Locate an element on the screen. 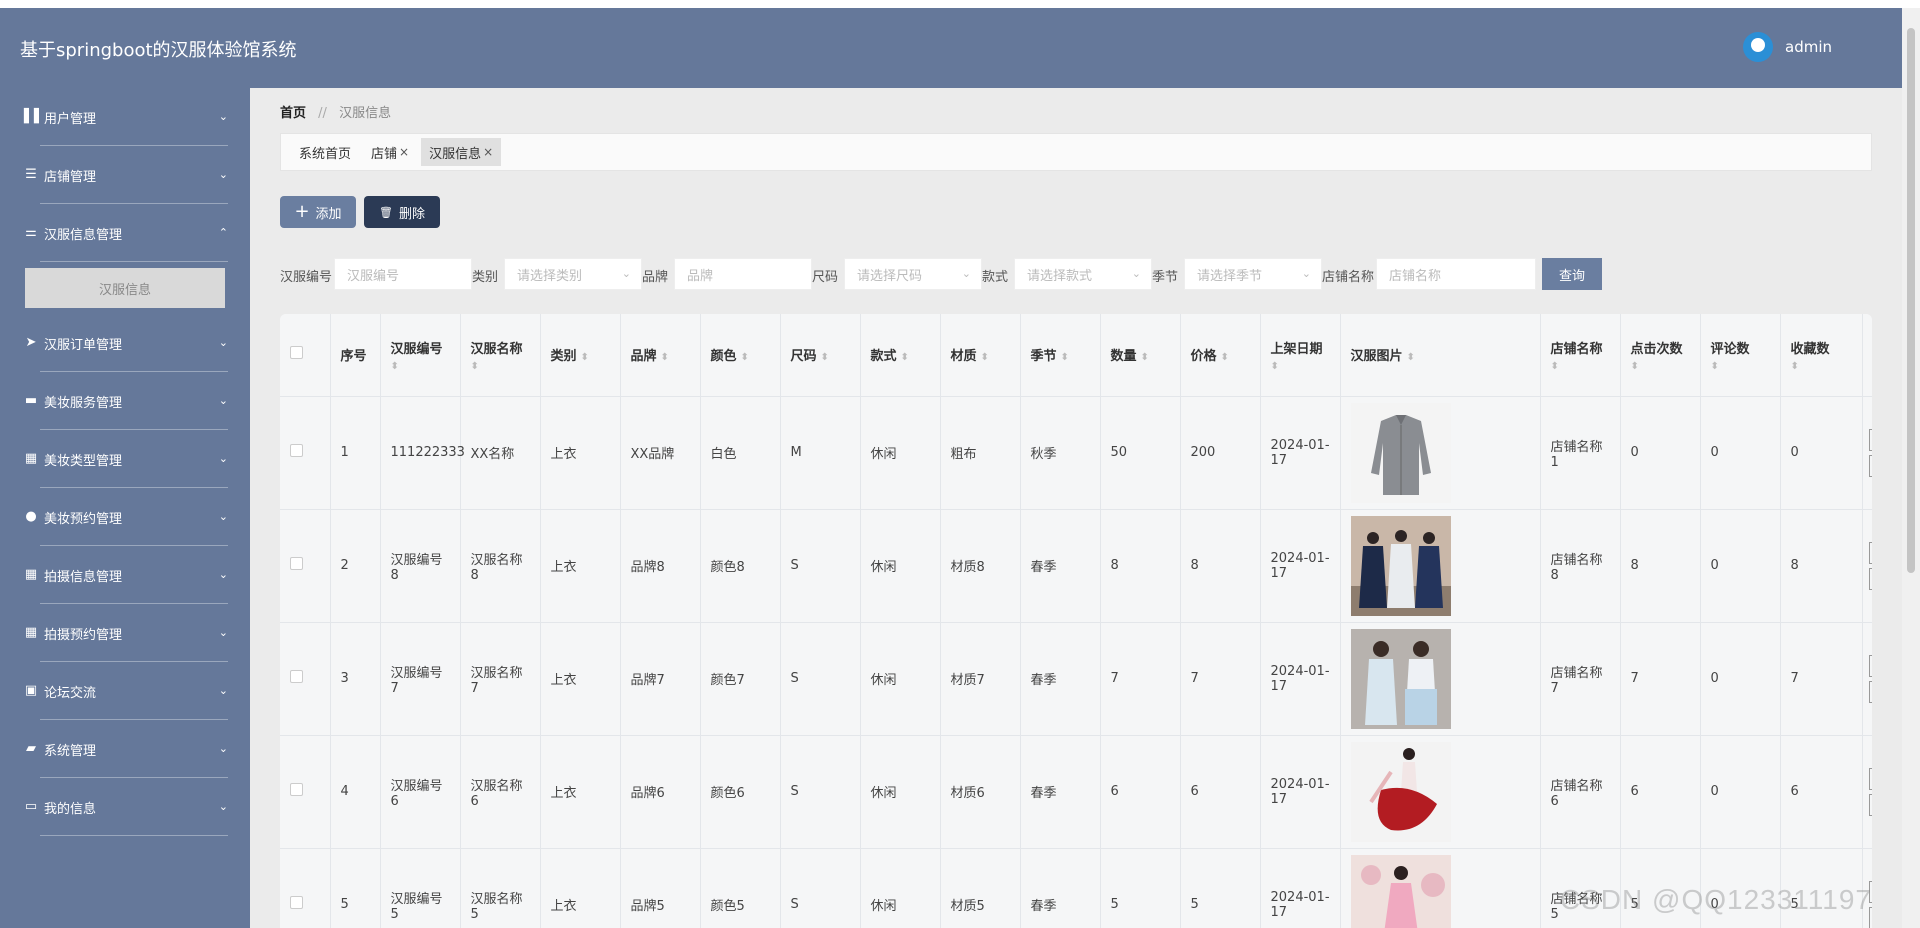 The image size is (1920, 928). select-all-checkbox is located at coordinates (296, 353).